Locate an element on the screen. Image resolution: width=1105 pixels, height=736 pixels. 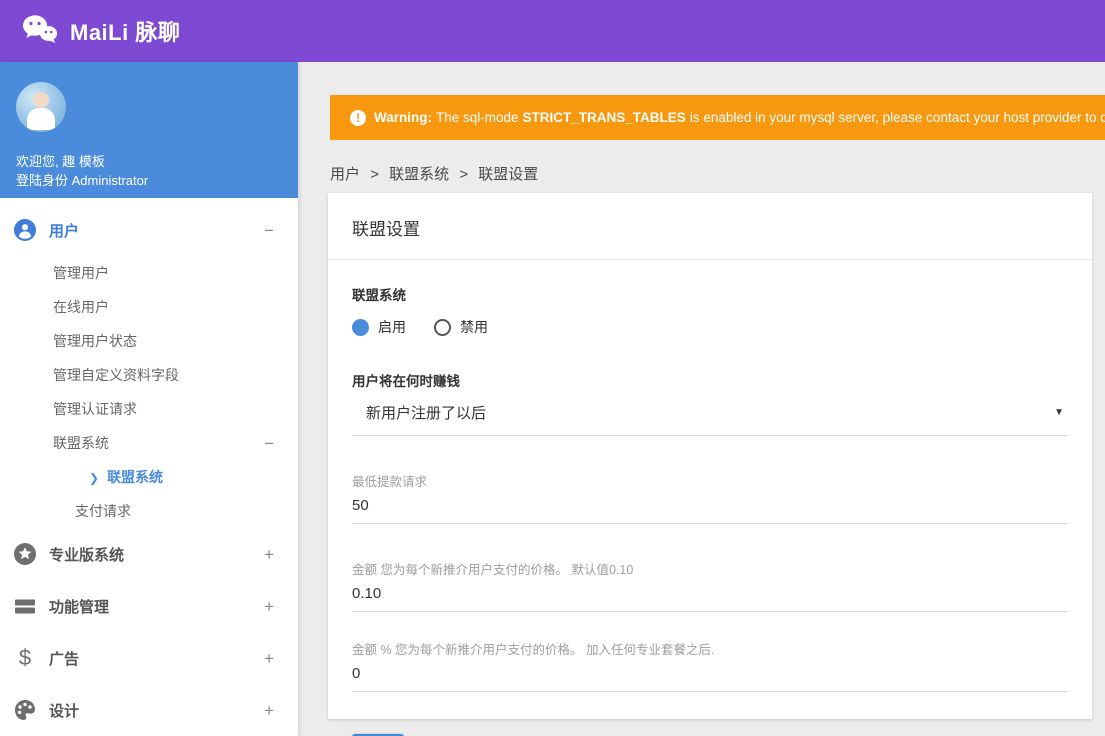
min-withdraw-input: 50 is located at coordinates (710, 510).